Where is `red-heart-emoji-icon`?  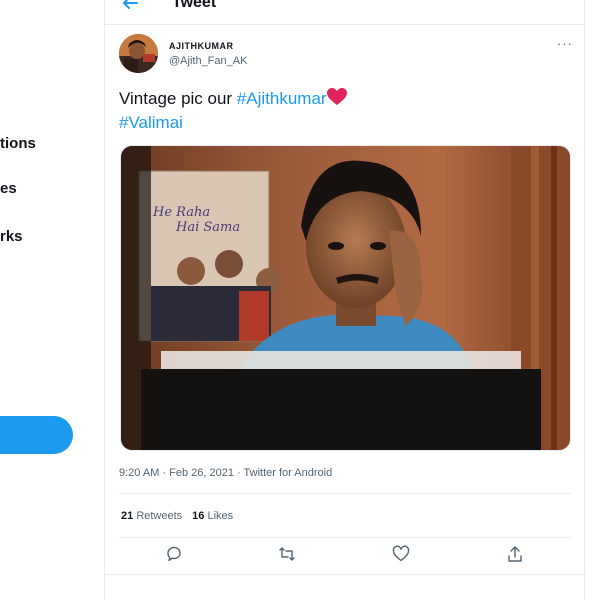 red-heart-emoji-icon is located at coordinates (336, 97).